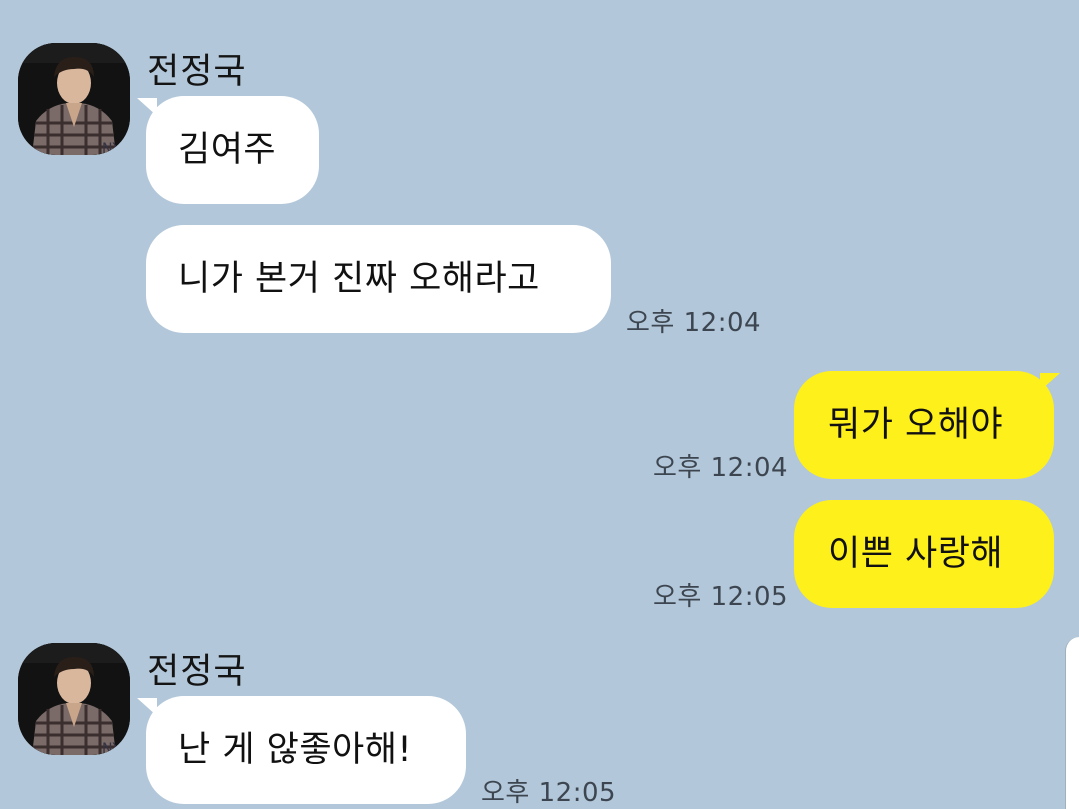 The width and height of the screenshot is (1079, 809). I want to click on message-bubble: 니가 본거 진짜 오해라고, so click(378, 279).